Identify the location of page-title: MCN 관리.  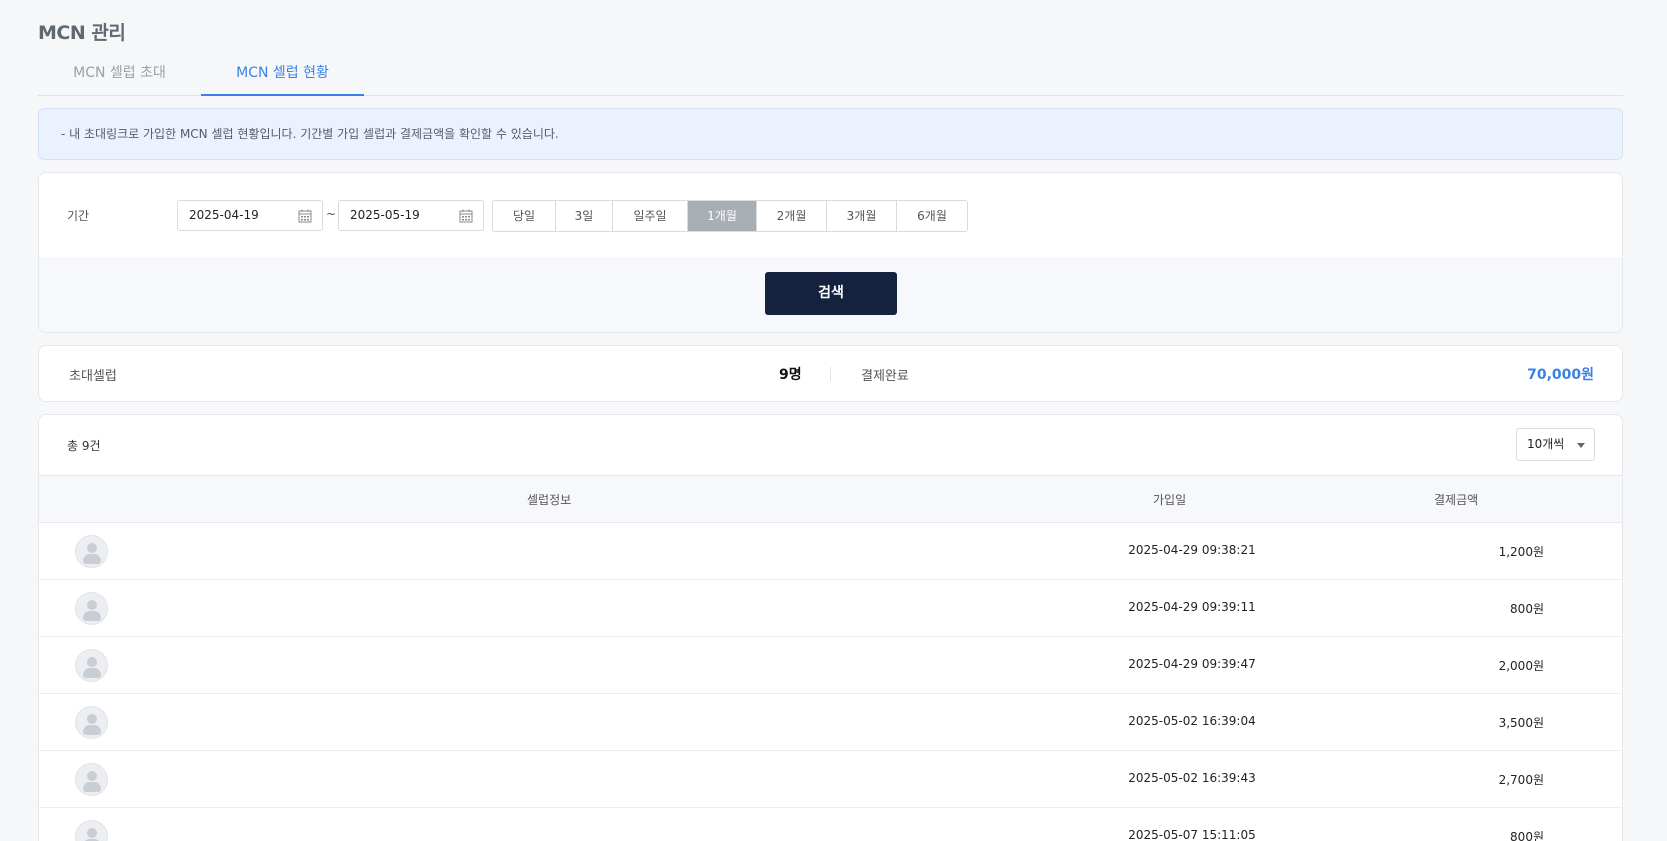
(82, 33).